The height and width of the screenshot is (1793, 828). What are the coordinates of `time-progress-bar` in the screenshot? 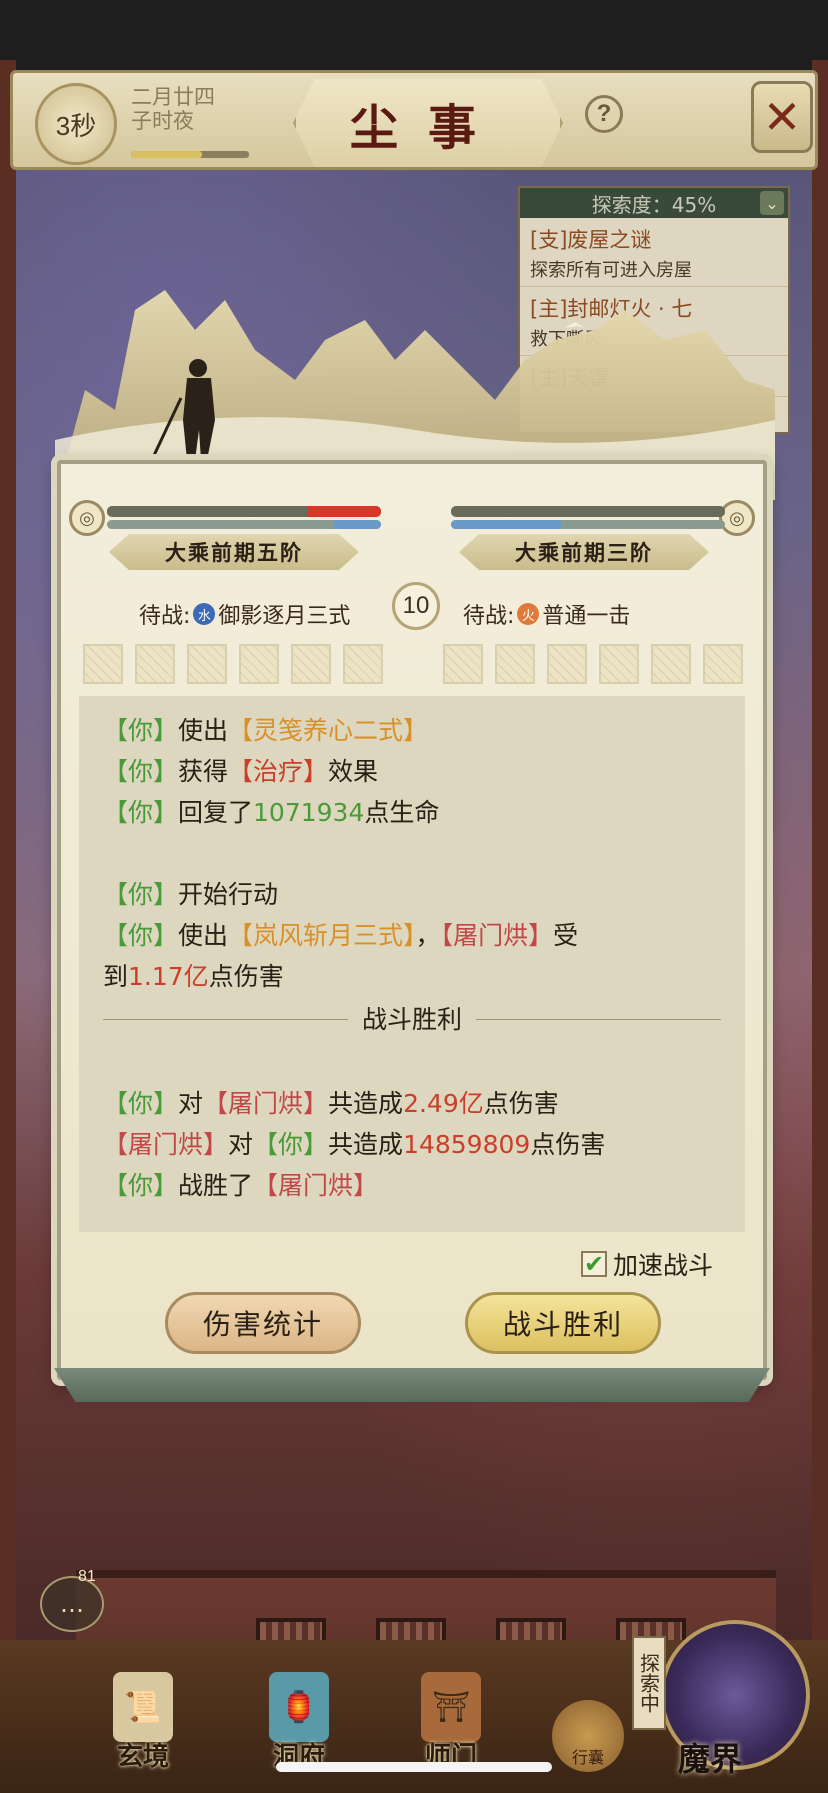 It's located at (190, 154).